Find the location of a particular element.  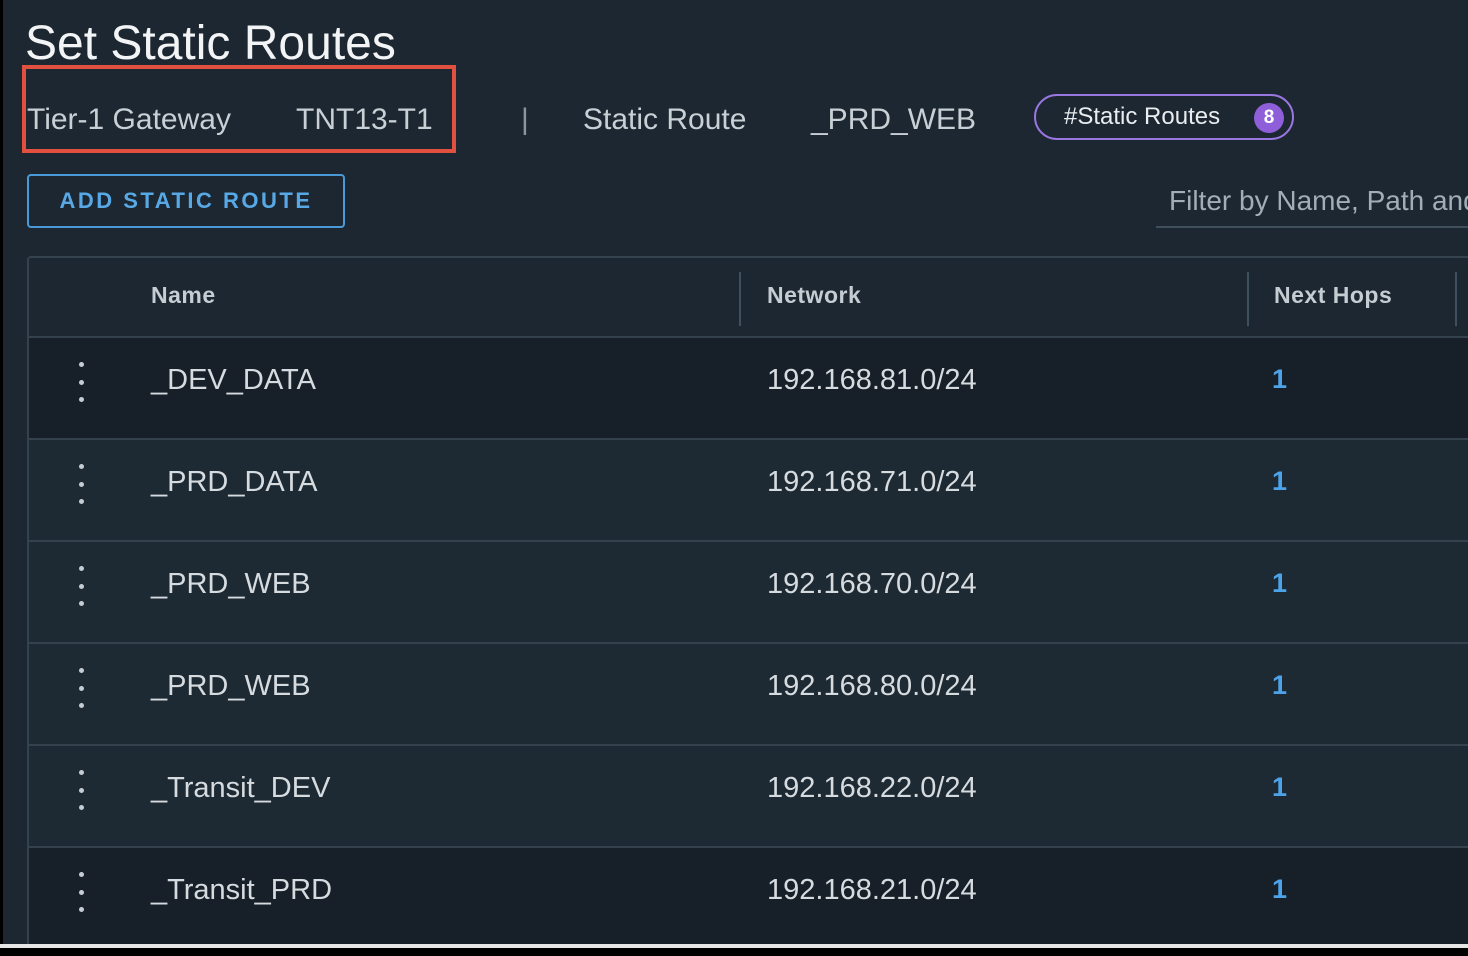

cell-network: 192.168.21.0/24 is located at coordinates (872, 890).